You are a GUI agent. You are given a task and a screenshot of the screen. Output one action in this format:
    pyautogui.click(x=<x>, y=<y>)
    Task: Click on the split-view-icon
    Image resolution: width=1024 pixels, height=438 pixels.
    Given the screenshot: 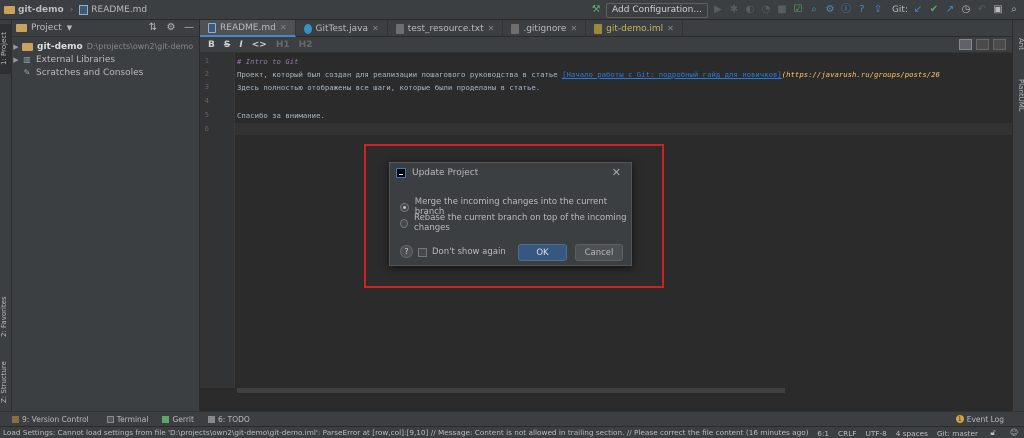 What is the action you would take?
    pyautogui.click(x=982, y=44)
    